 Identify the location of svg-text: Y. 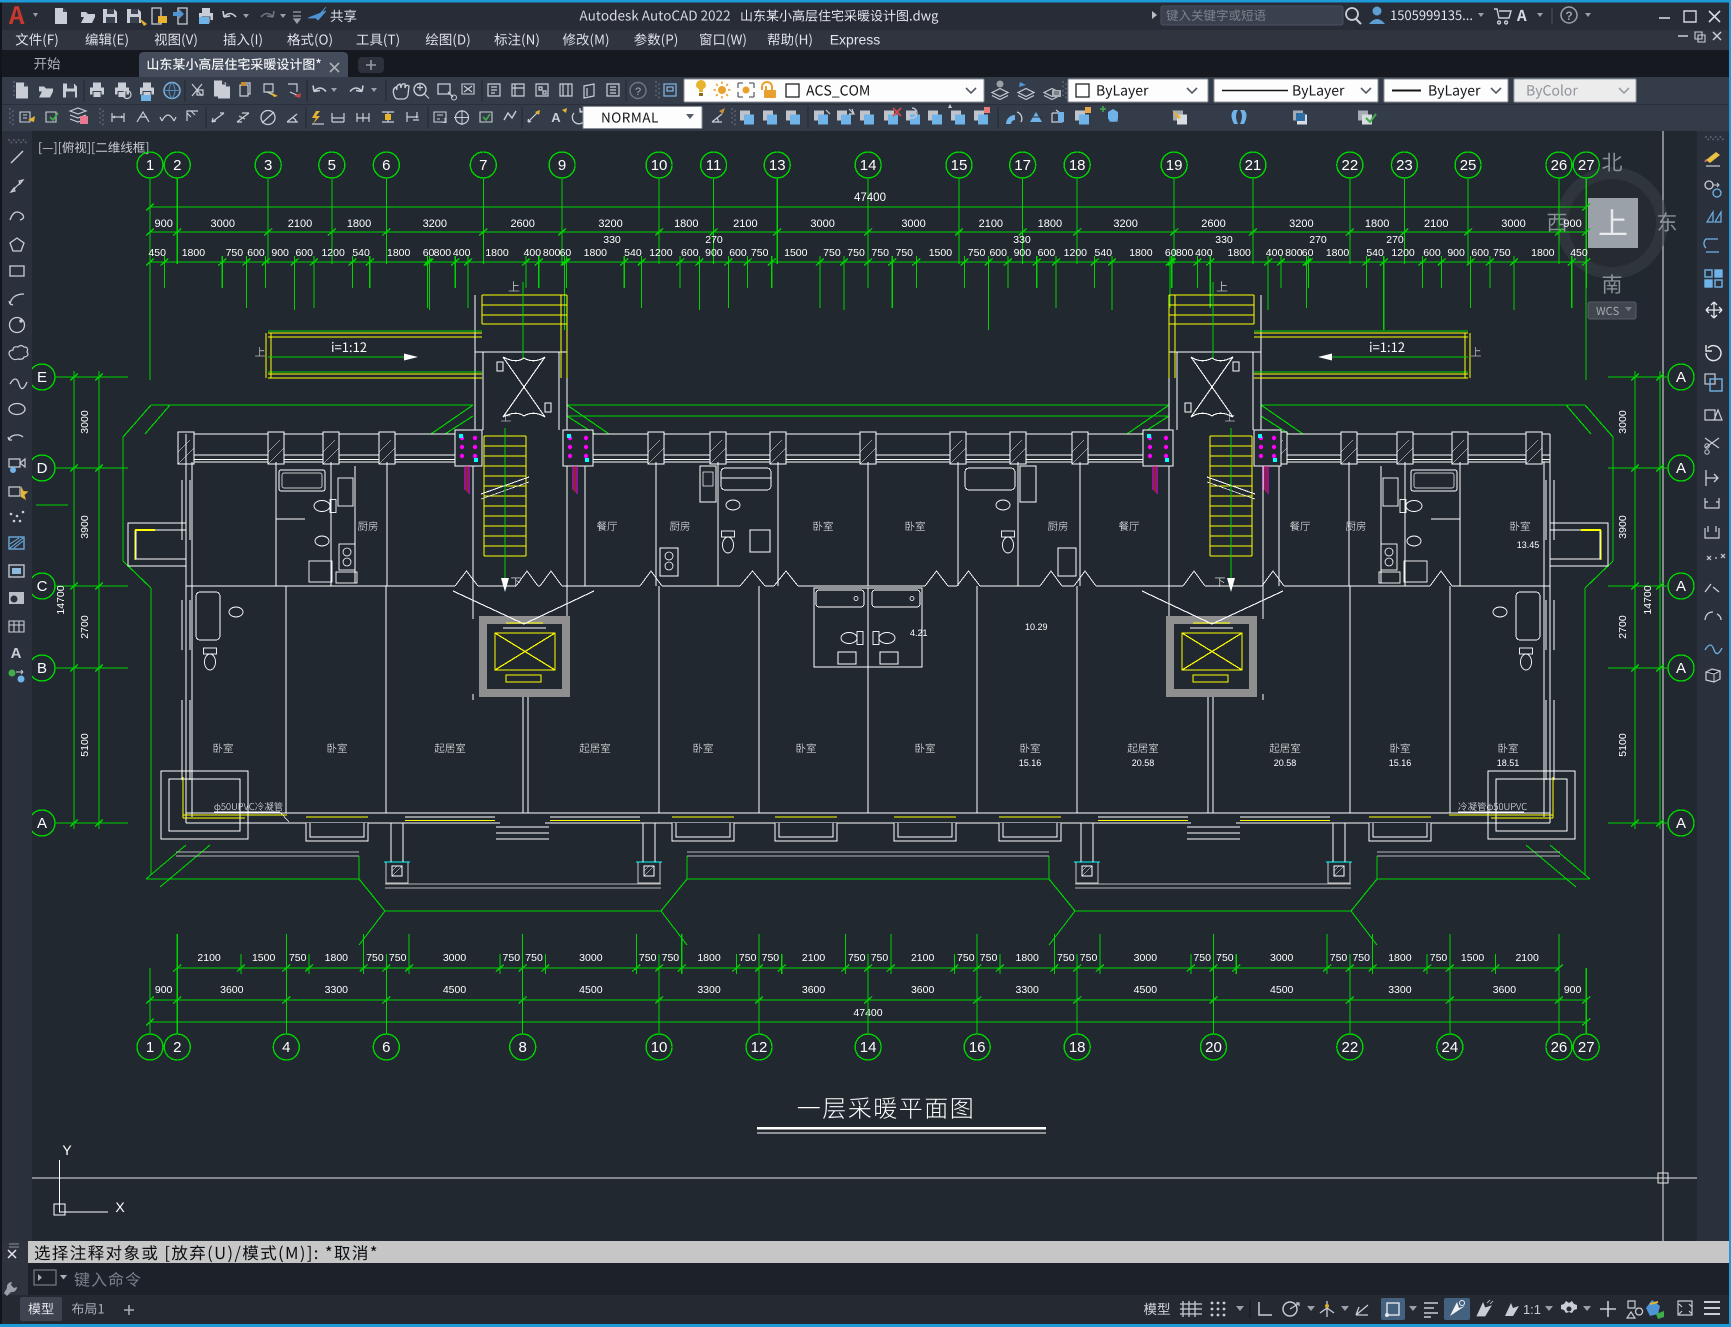
(67, 1150).